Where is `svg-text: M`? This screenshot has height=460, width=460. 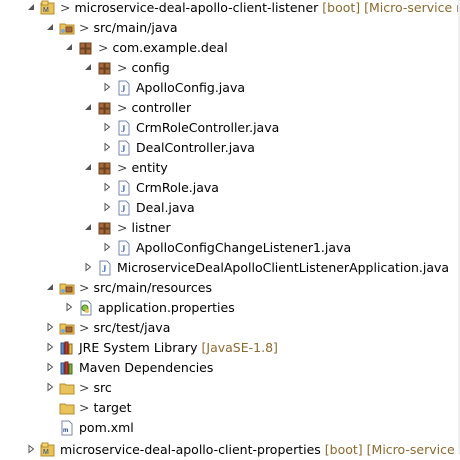
svg-text: M is located at coordinates (46, 10).